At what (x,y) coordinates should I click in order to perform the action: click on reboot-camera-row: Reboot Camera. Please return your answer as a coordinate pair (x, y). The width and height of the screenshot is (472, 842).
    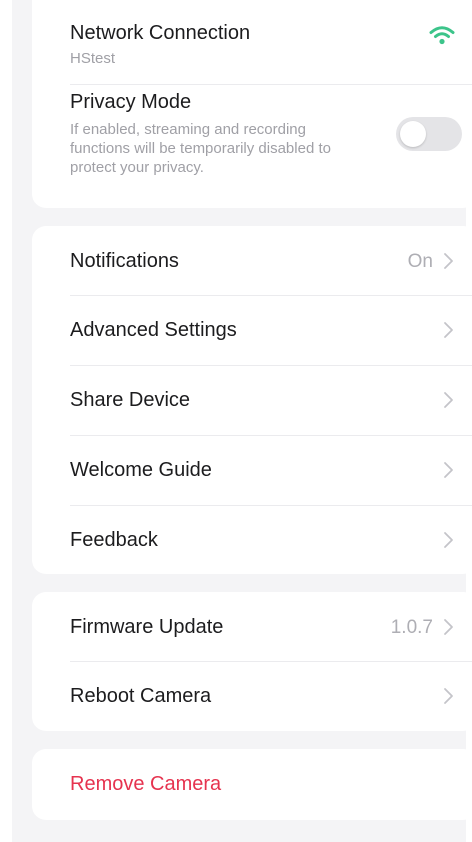
    Looking at the image, I should click on (252, 696).